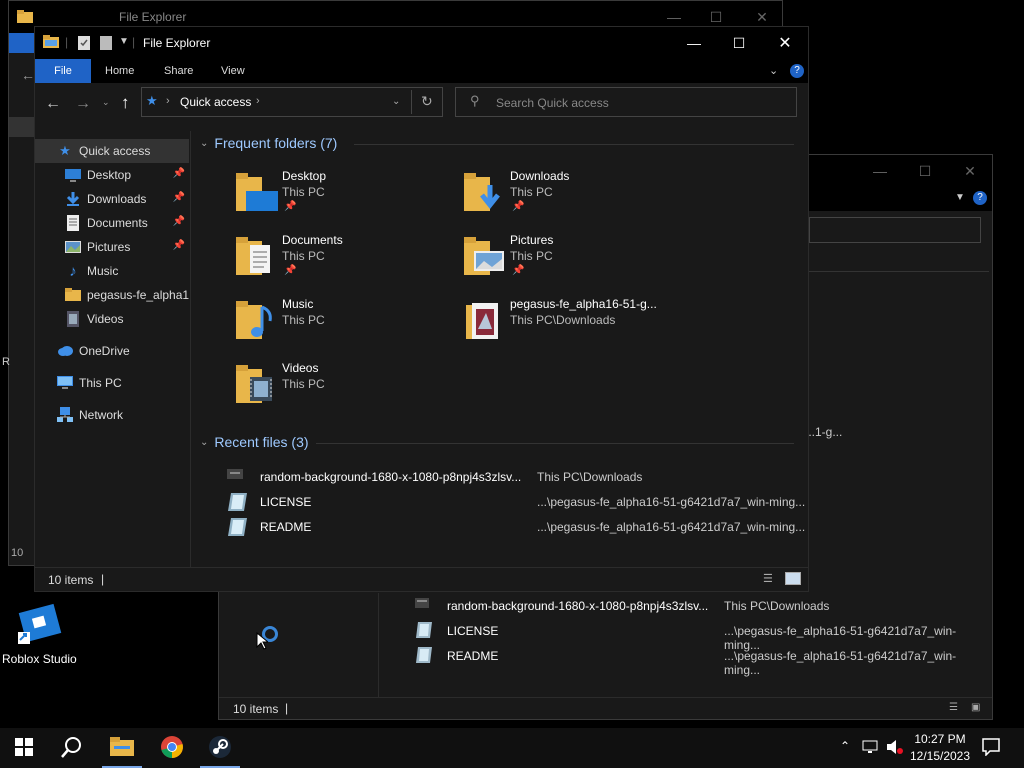  Describe the element at coordinates (895, 230) in the screenshot. I see `background-search-box` at that location.